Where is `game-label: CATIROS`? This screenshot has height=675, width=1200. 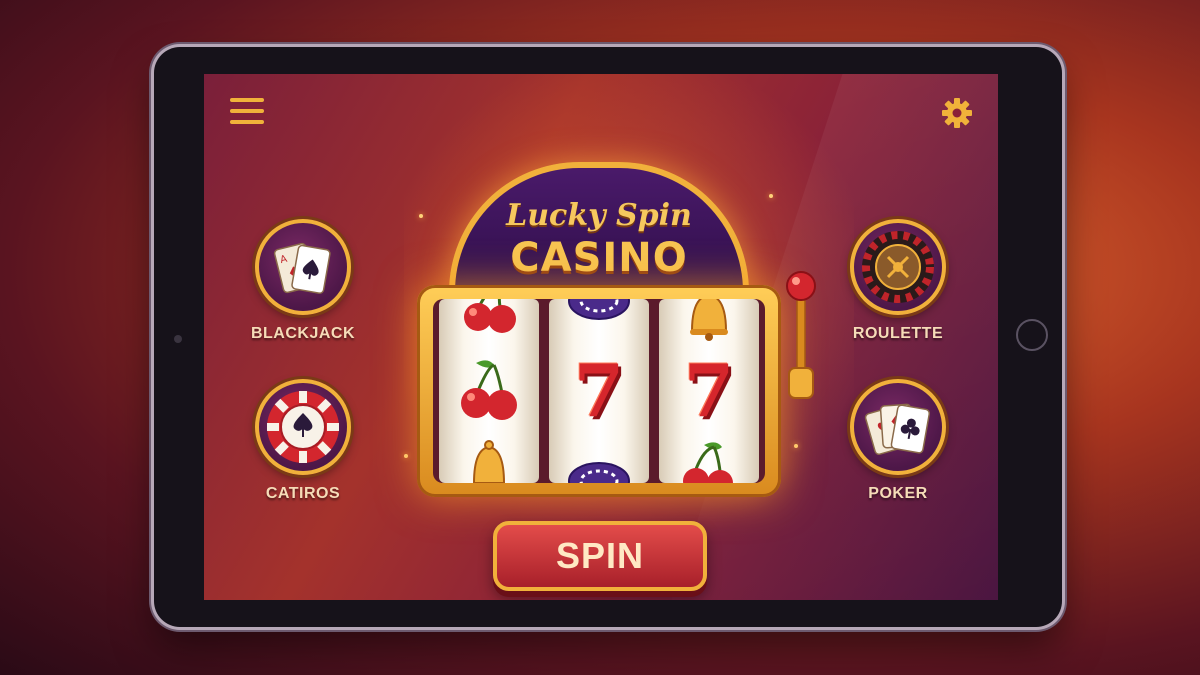 game-label: CATIROS is located at coordinates (303, 493).